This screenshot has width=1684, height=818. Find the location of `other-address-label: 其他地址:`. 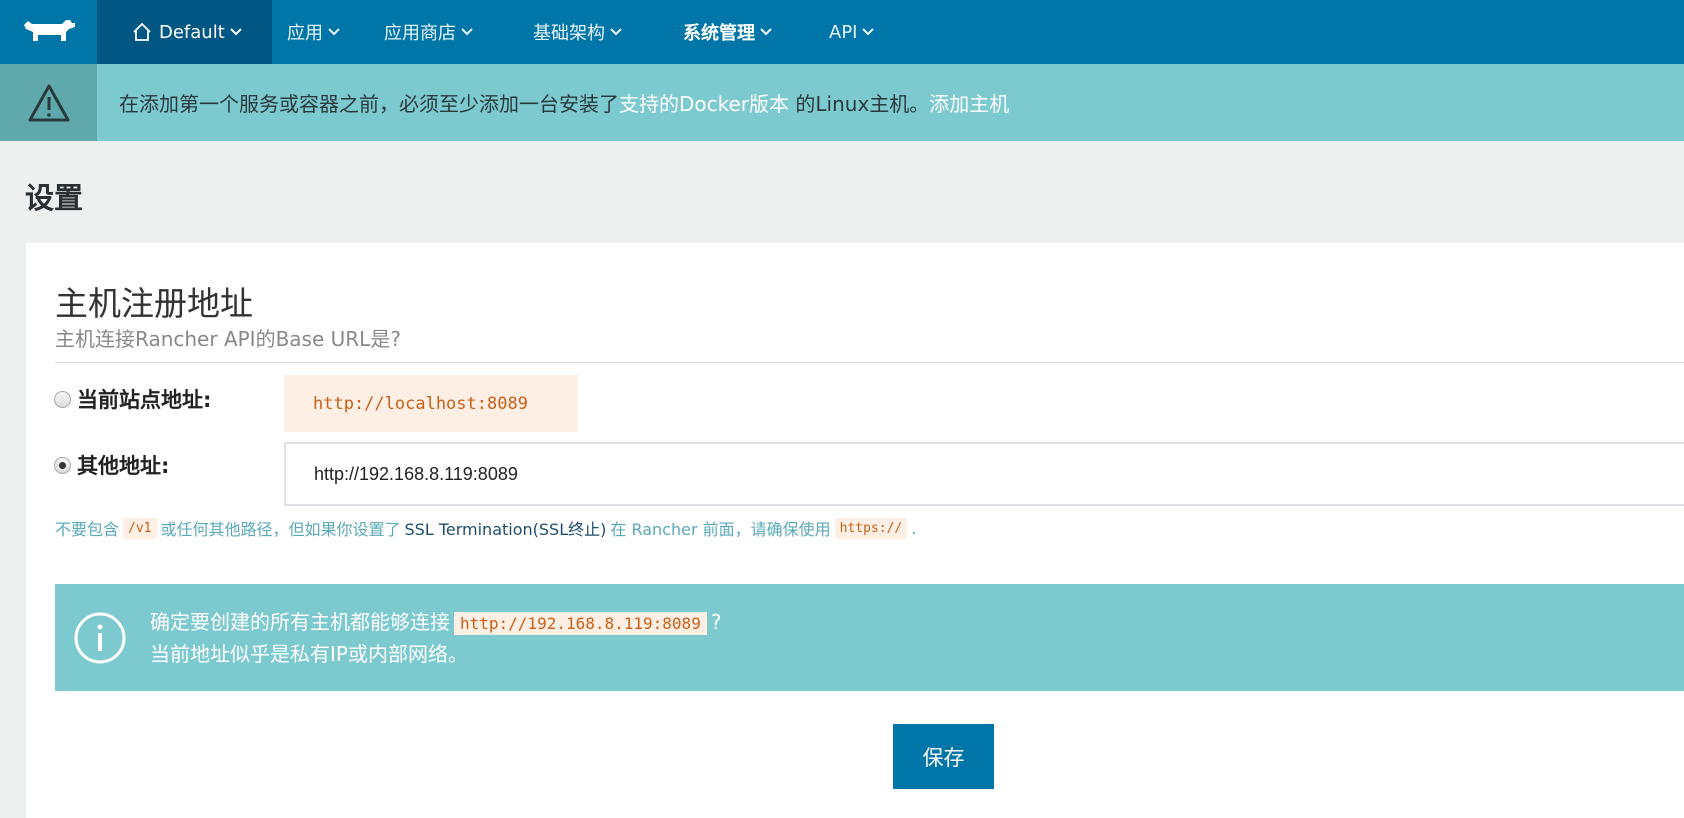

other-address-label: 其他地址: is located at coordinates (123, 466).